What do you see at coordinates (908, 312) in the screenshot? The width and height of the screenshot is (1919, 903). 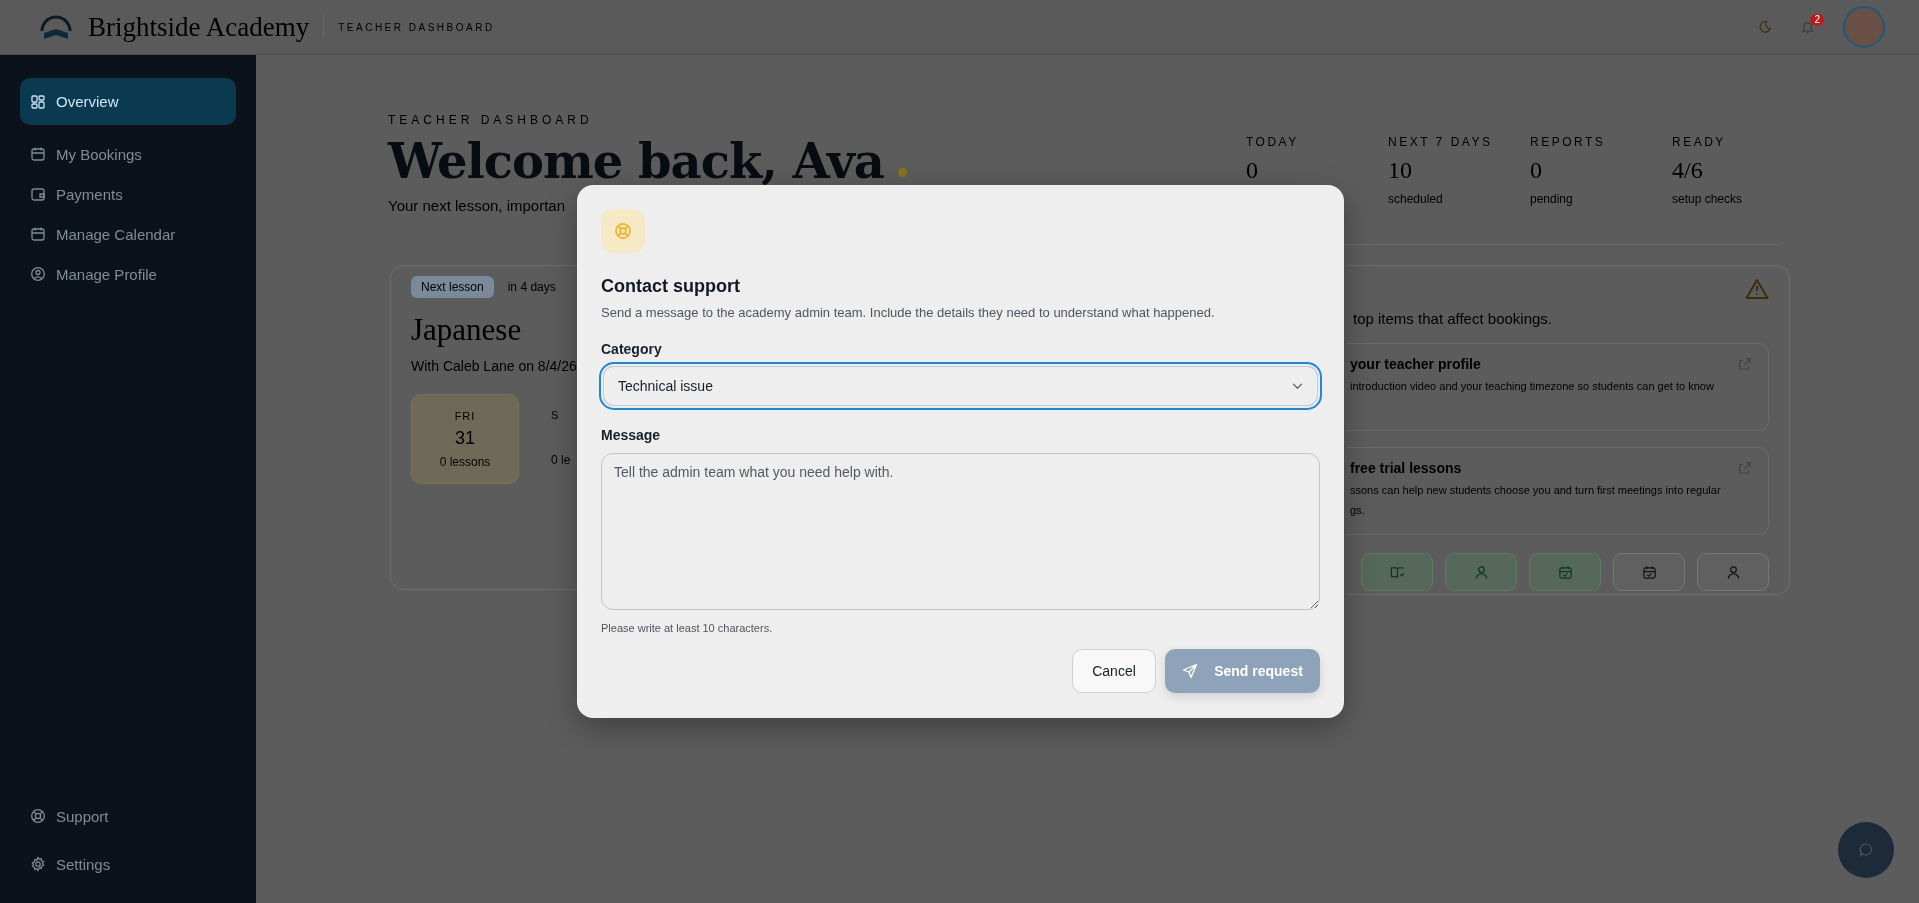 I see `dialog-description: Send a message to the academy admin team. Include the details they need to understand what happened.` at bounding box center [908, 312].